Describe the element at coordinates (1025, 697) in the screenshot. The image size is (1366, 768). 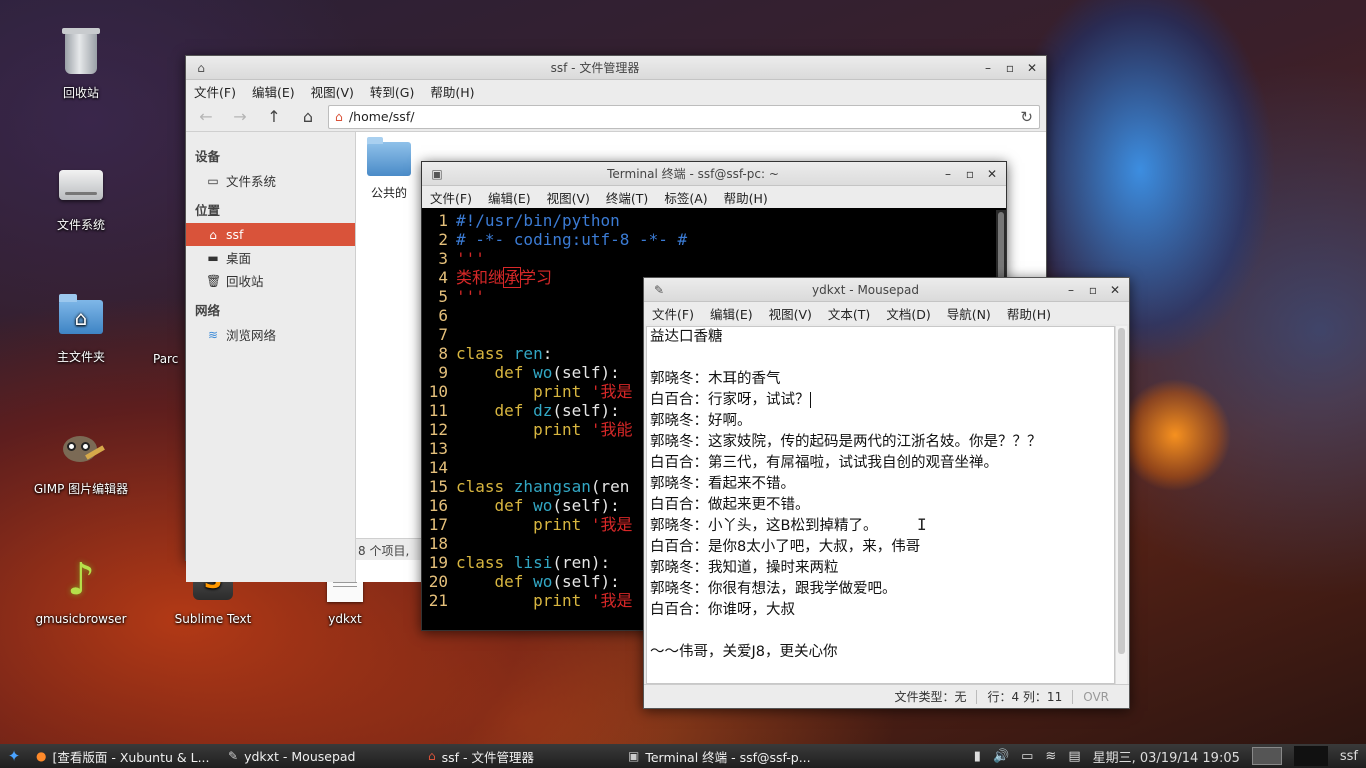
I see `cursor-position: 行：4 列：11` at that location.